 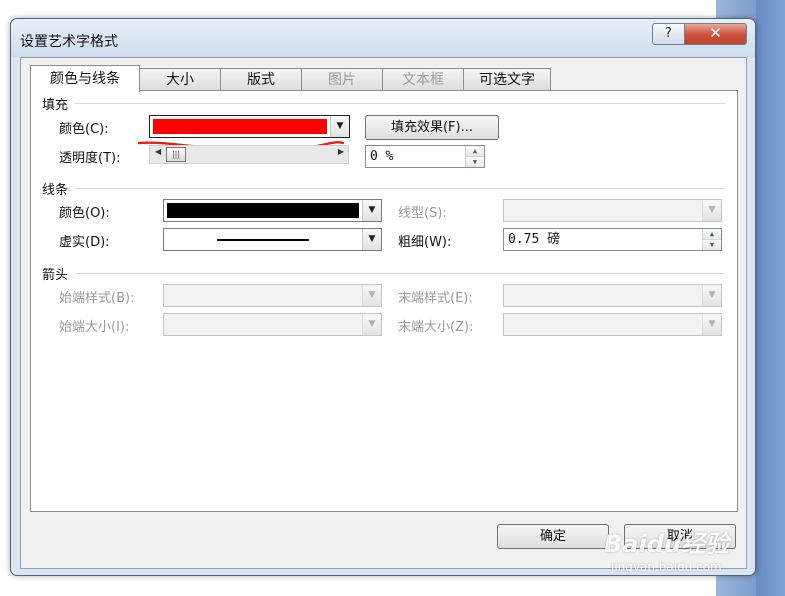 I want to click on dash-label: 虚实(D):, so click(x=84, y=242).